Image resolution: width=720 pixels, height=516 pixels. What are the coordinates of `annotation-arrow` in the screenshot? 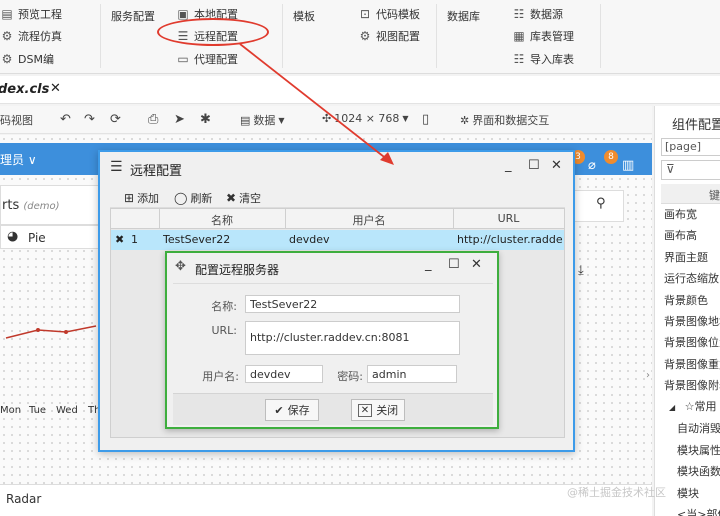 It's located at (316, 104).